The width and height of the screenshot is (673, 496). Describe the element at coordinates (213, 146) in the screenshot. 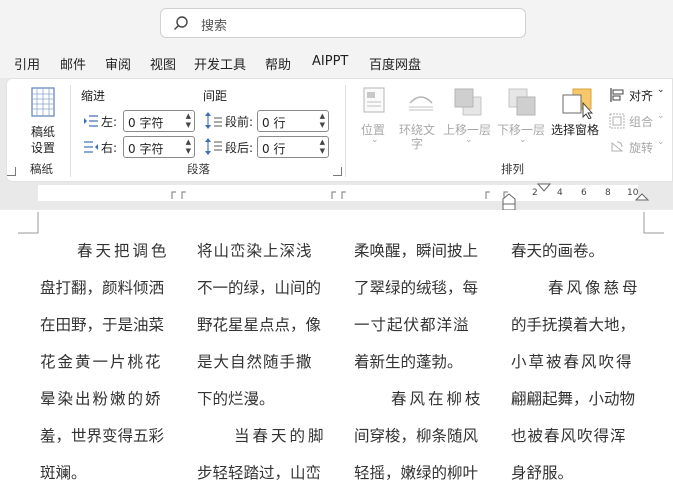

I see `spacing-after-icon` at that location.